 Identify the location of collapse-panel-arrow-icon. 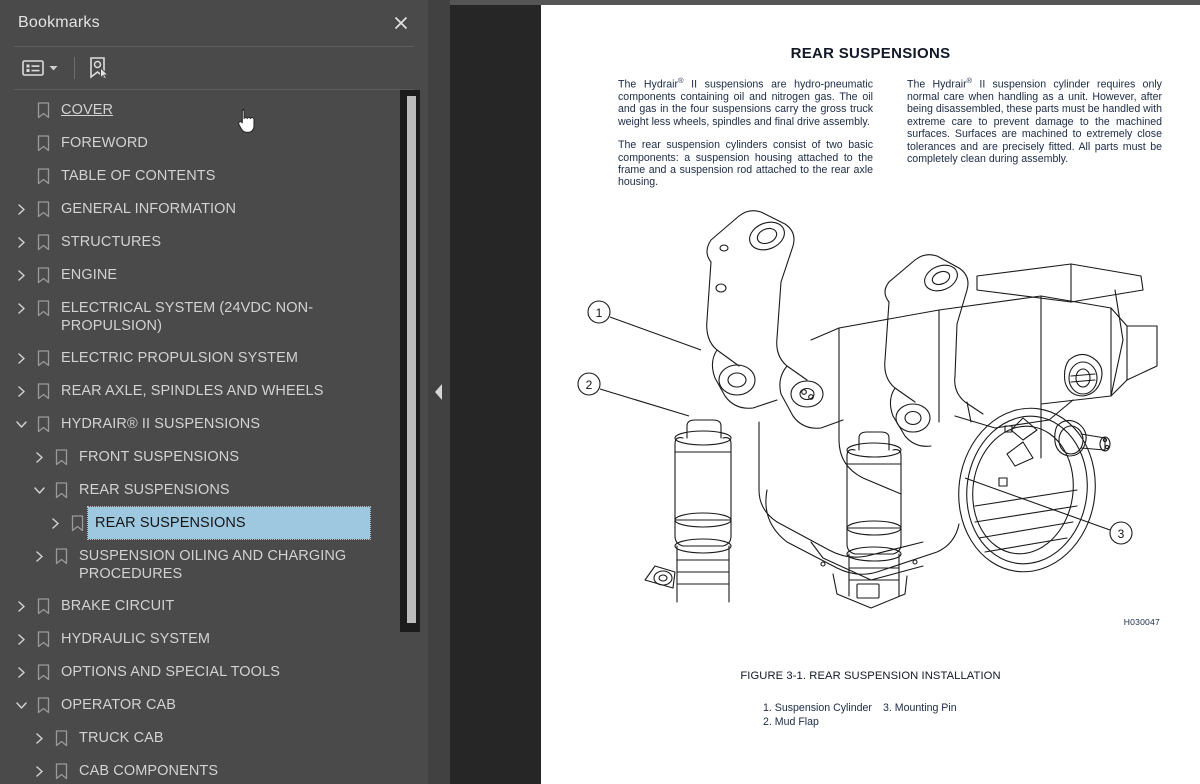
(439, 392).